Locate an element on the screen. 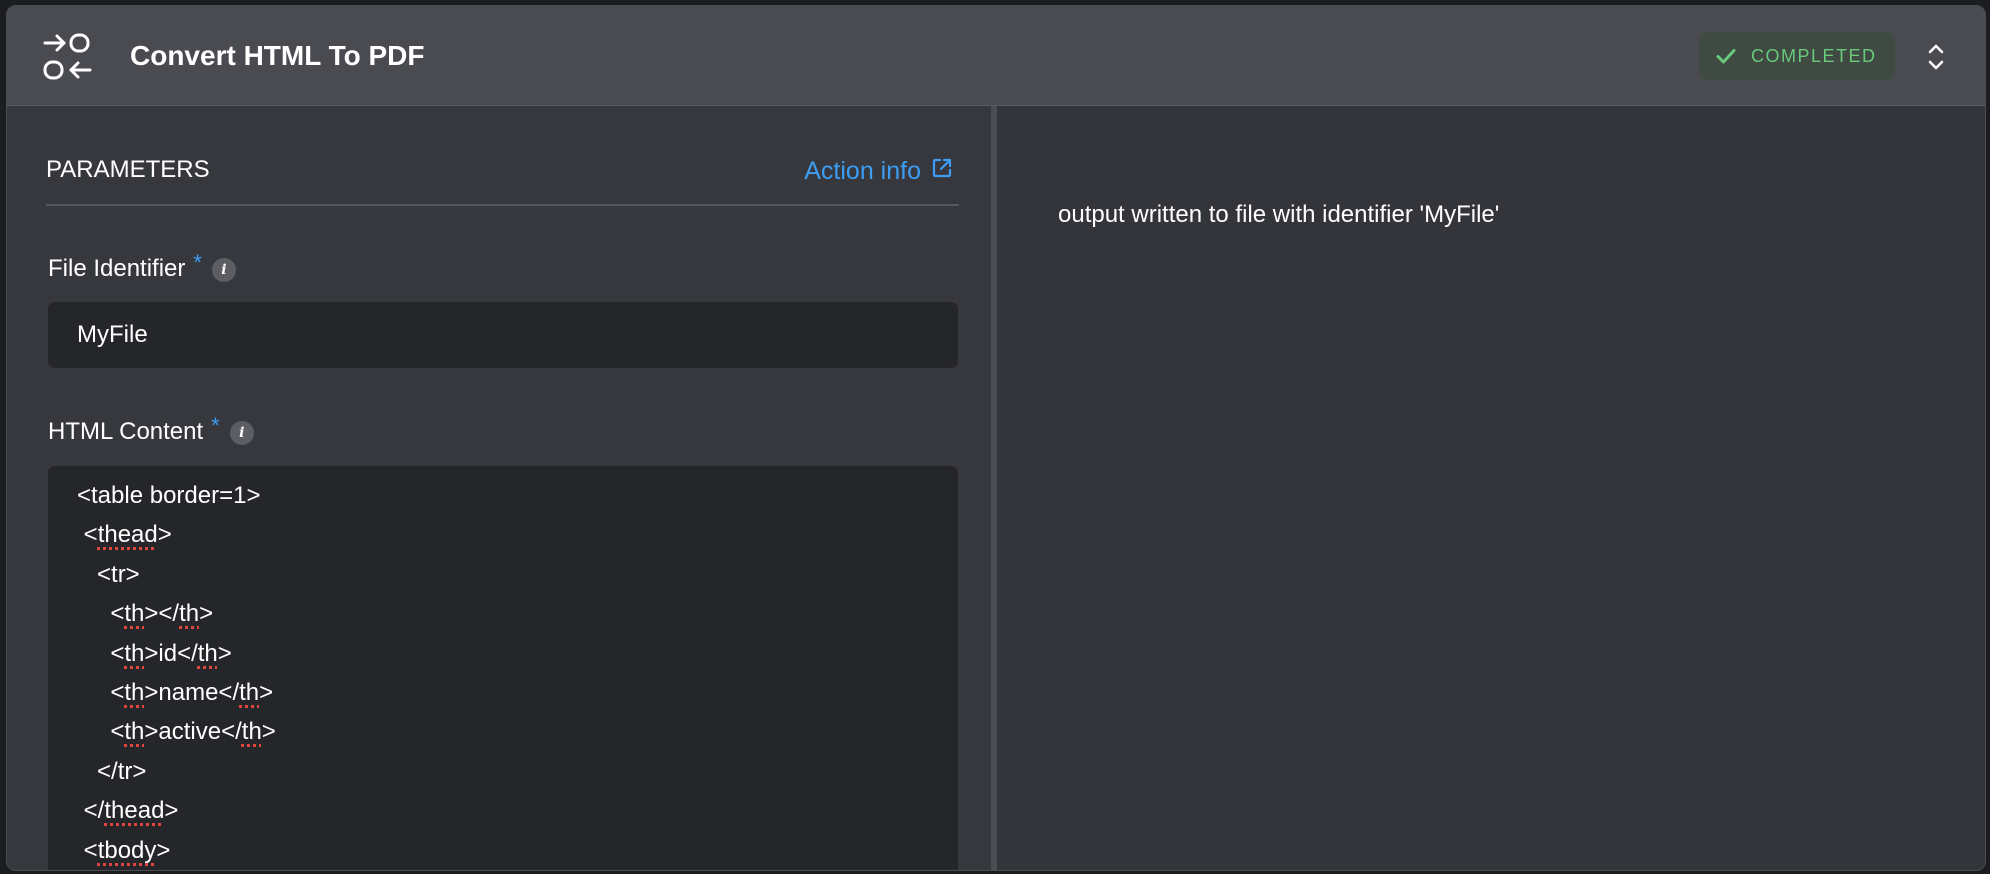 The width and height of the screenshot is (1990, 874). code-line: <th>name</th> is located at coordinates (503, 692).